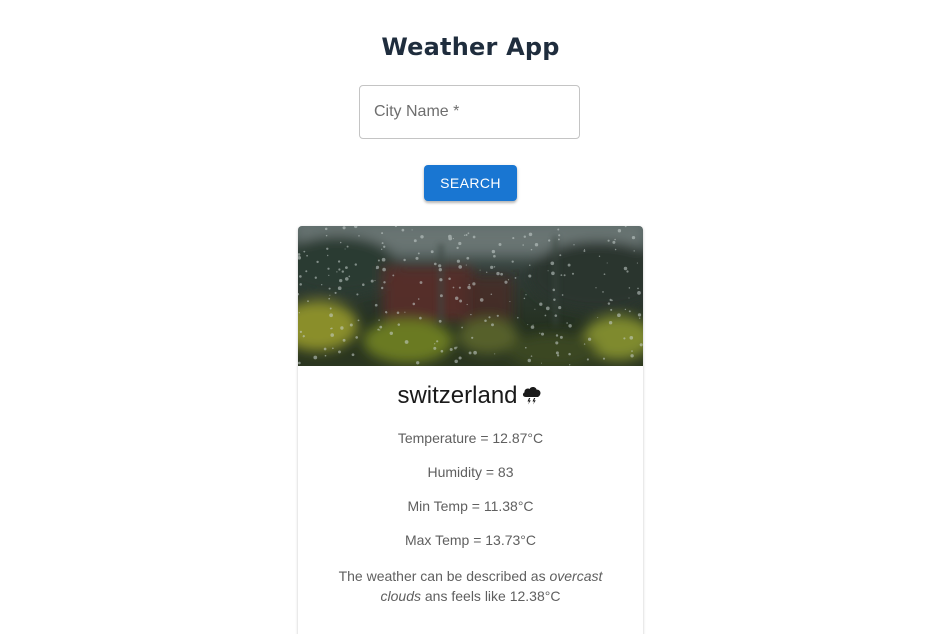  What do you see at coordinates (470, 47) in the screenshot?
I see `page-title: Weather App` at bounding box center [470, 47].